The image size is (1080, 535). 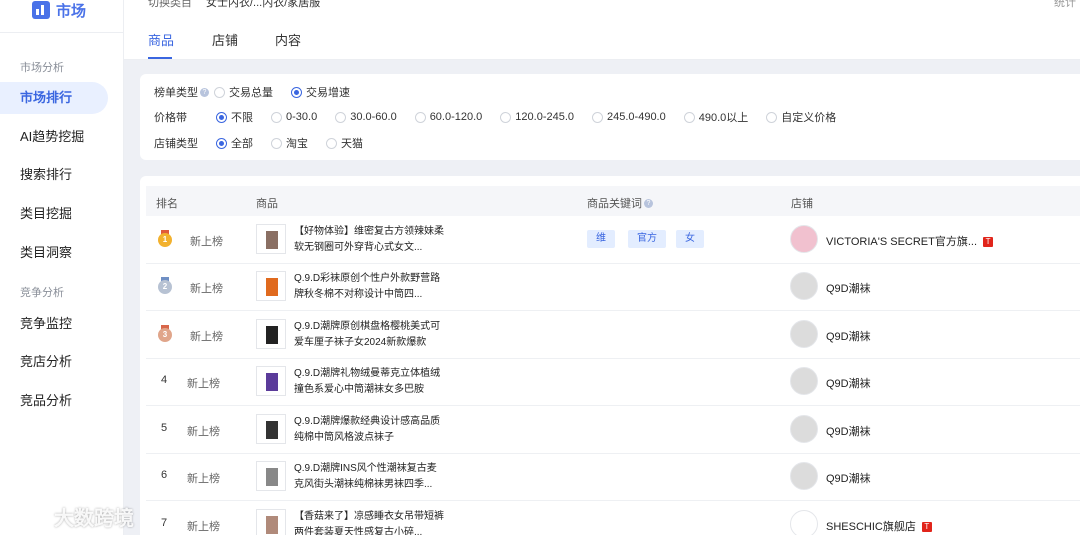 What do you see at coordinates (28, 516) in the screenshot?
I see `watermark-logo-icon` at bounding box center [28, 516].